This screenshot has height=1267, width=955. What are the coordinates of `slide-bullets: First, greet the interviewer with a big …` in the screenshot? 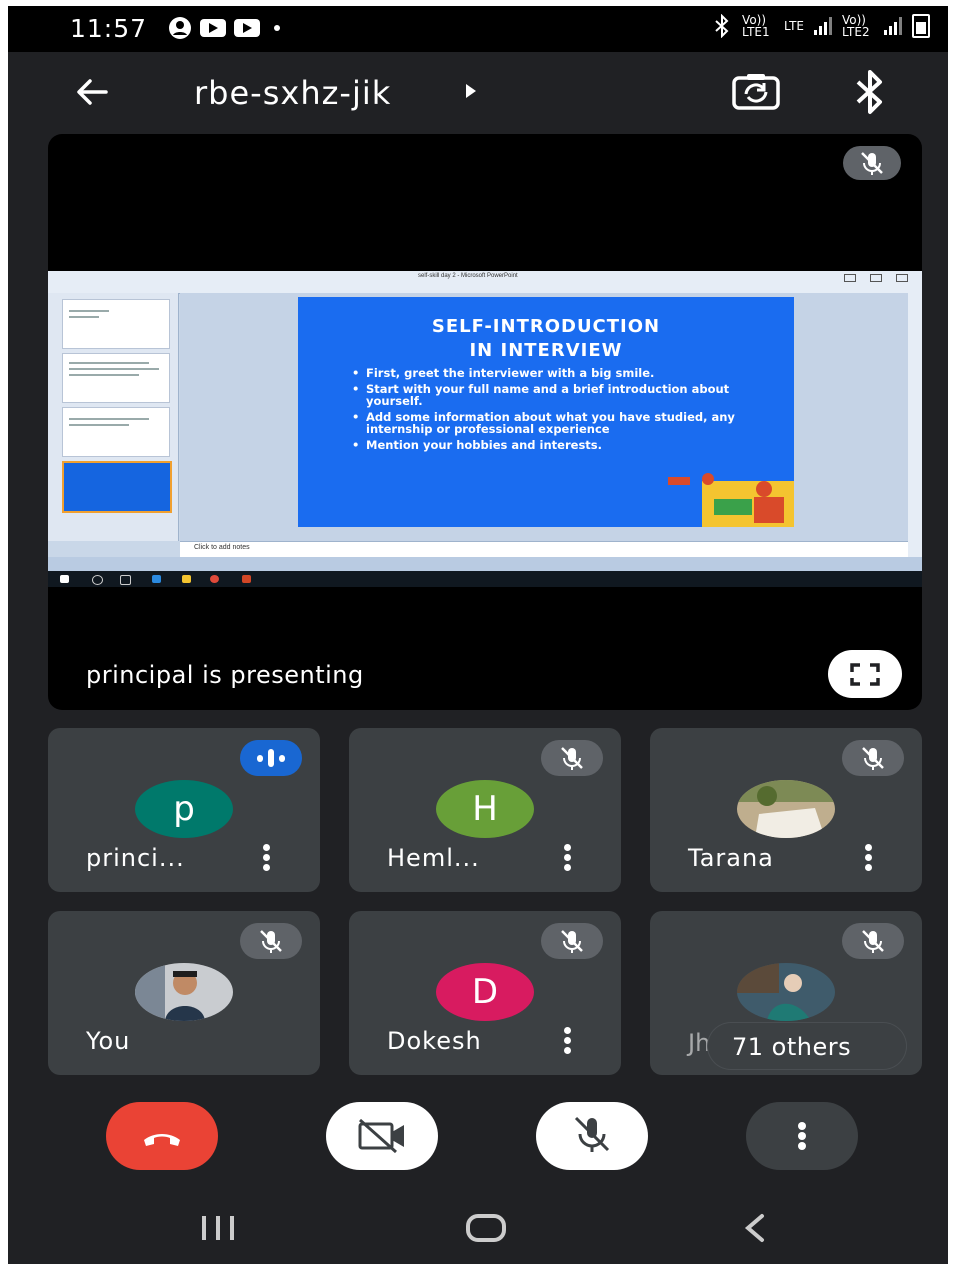 It's located at (562, 411).